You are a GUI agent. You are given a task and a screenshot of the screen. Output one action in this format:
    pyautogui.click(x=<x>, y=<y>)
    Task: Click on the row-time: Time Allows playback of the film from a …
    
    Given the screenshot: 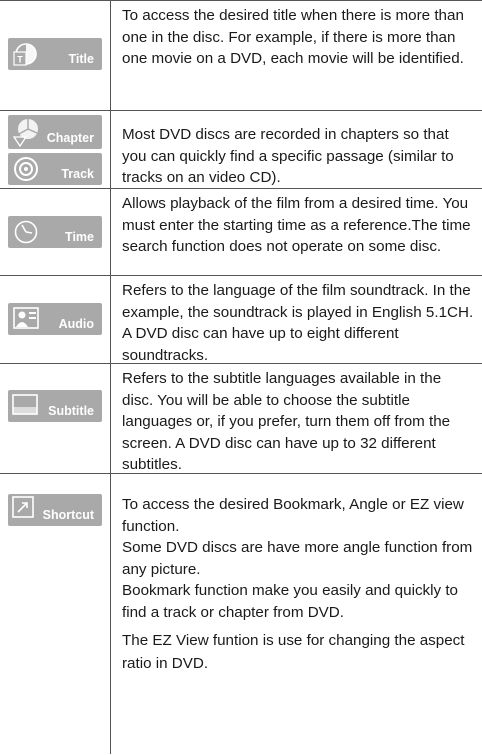 What is the action you would take?
    pyautogui.click(x=241, y=232)
    